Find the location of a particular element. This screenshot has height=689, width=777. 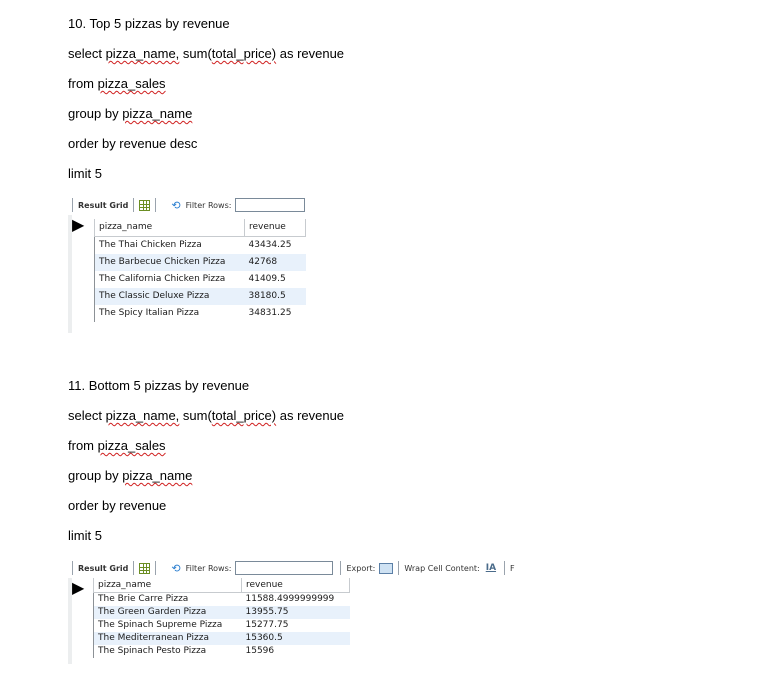

table-row: The Mediterranean Pizza 15360.5 is located at coordinates (221, 638).